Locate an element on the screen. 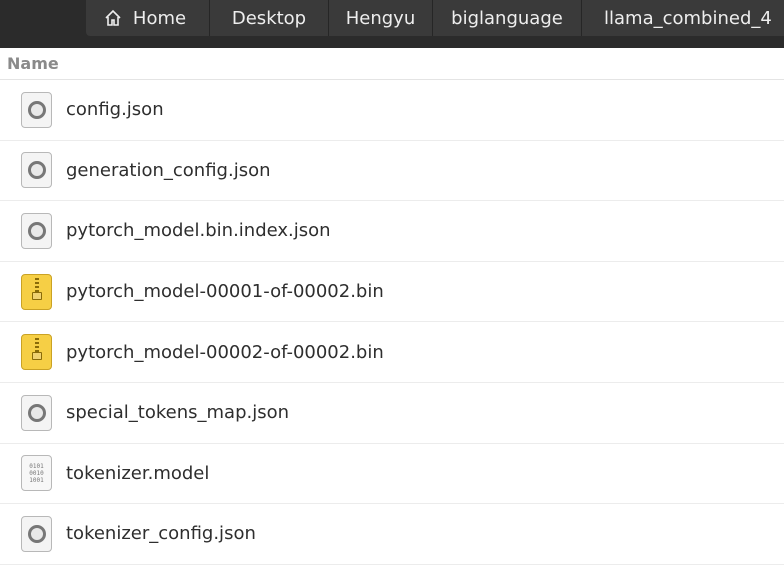 This screenshot has width=784, height=569. file-name: tokenizer_config.json is located at coordinates (161, 534).